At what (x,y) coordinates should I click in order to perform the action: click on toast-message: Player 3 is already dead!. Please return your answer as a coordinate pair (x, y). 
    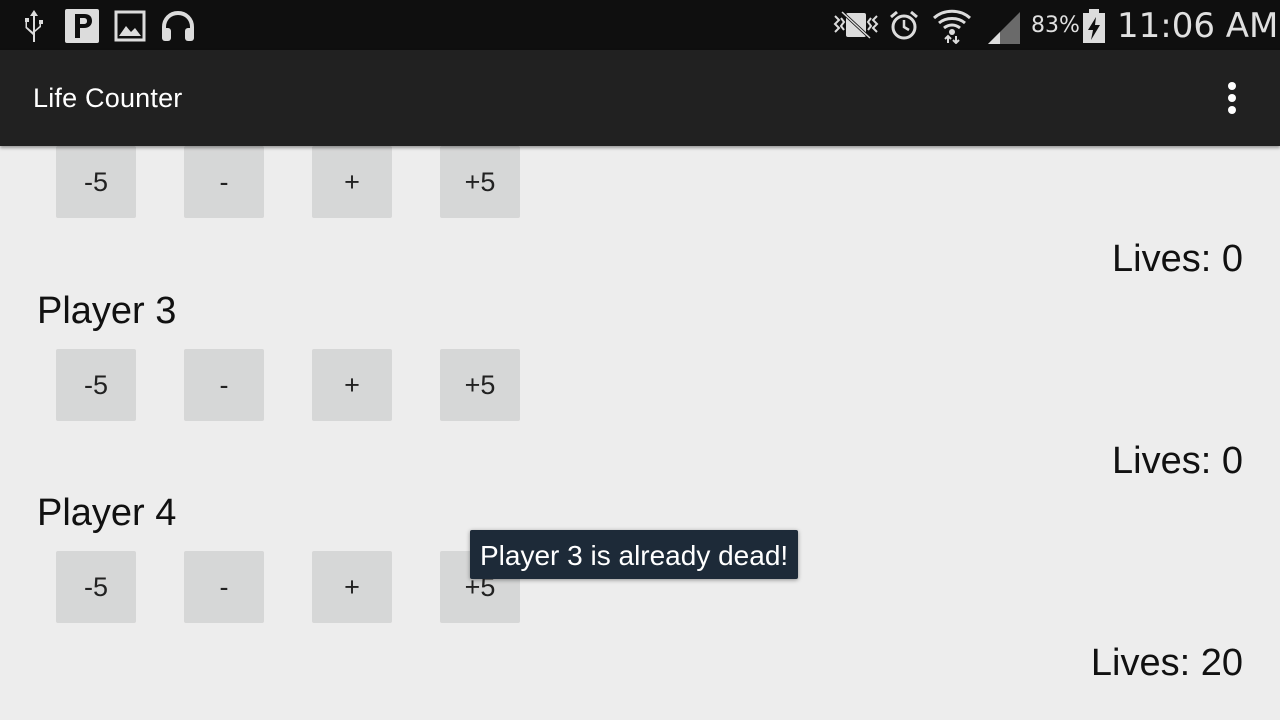
    Looking at the image, I should click on (634, 554).